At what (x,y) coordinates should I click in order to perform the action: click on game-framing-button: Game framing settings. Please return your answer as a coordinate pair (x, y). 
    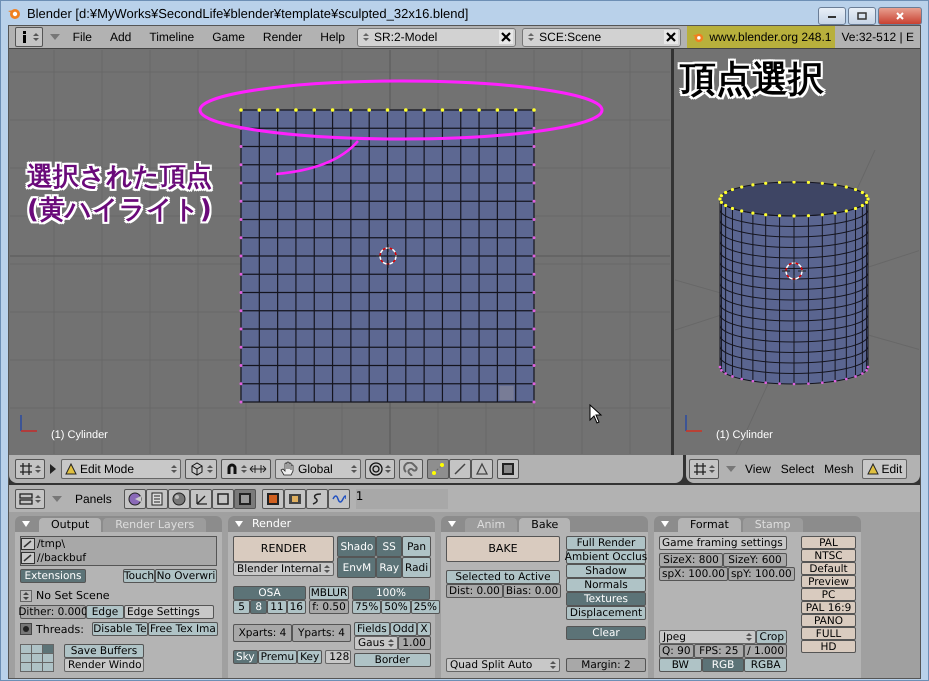
    Looking at the image, I should click on (723, 543).